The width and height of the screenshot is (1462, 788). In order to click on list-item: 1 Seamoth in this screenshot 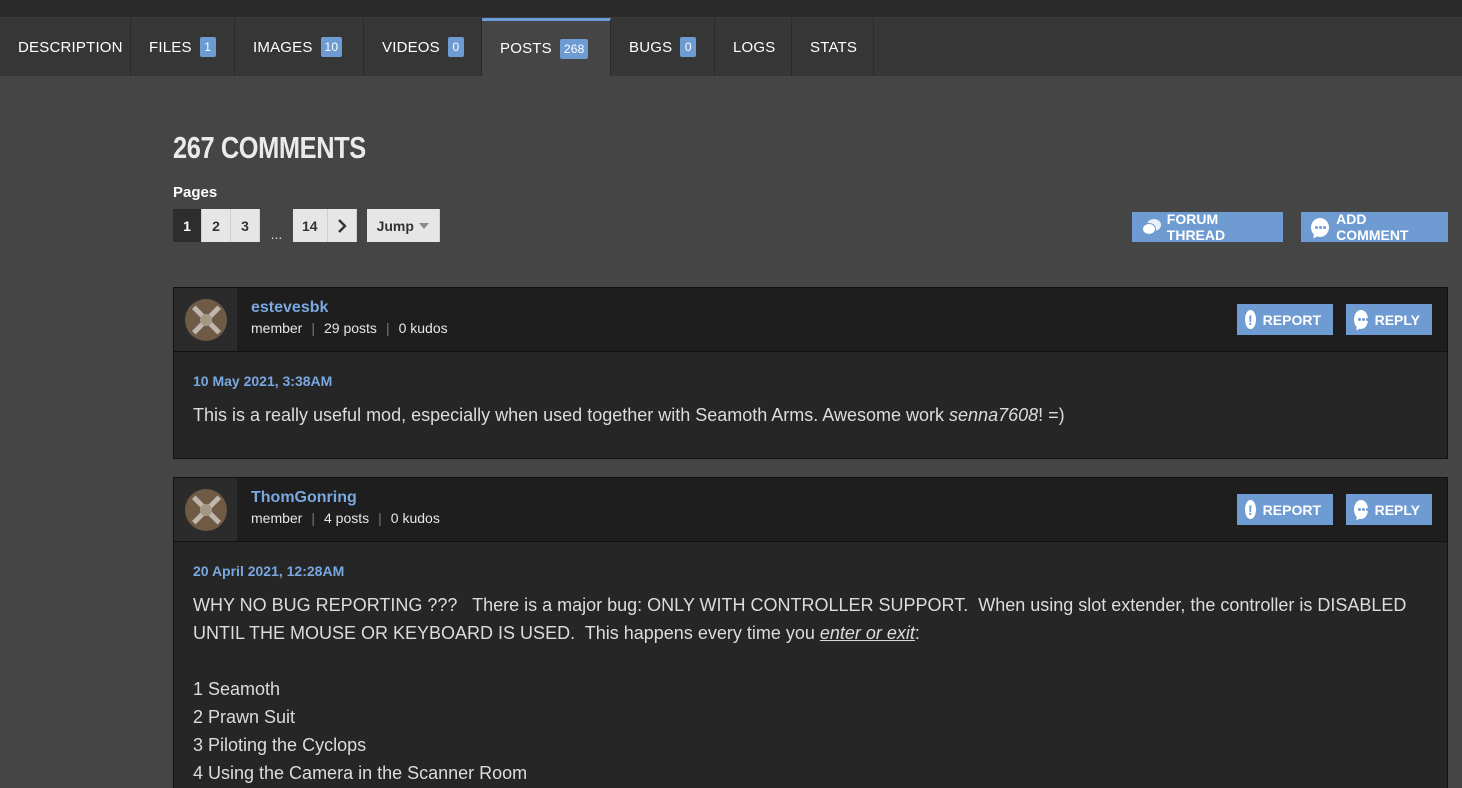, I will do `click(237, 689)`.